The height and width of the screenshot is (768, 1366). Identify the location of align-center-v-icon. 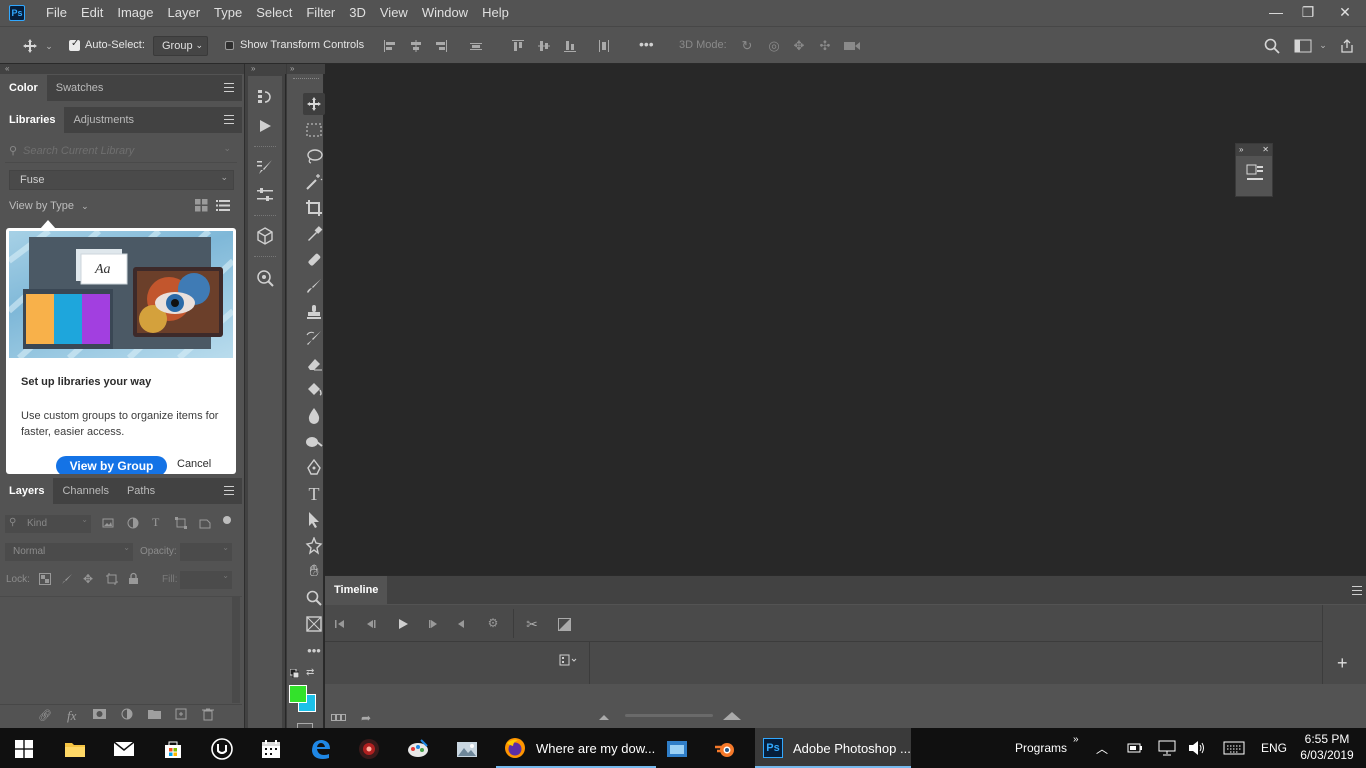
(544, 46).